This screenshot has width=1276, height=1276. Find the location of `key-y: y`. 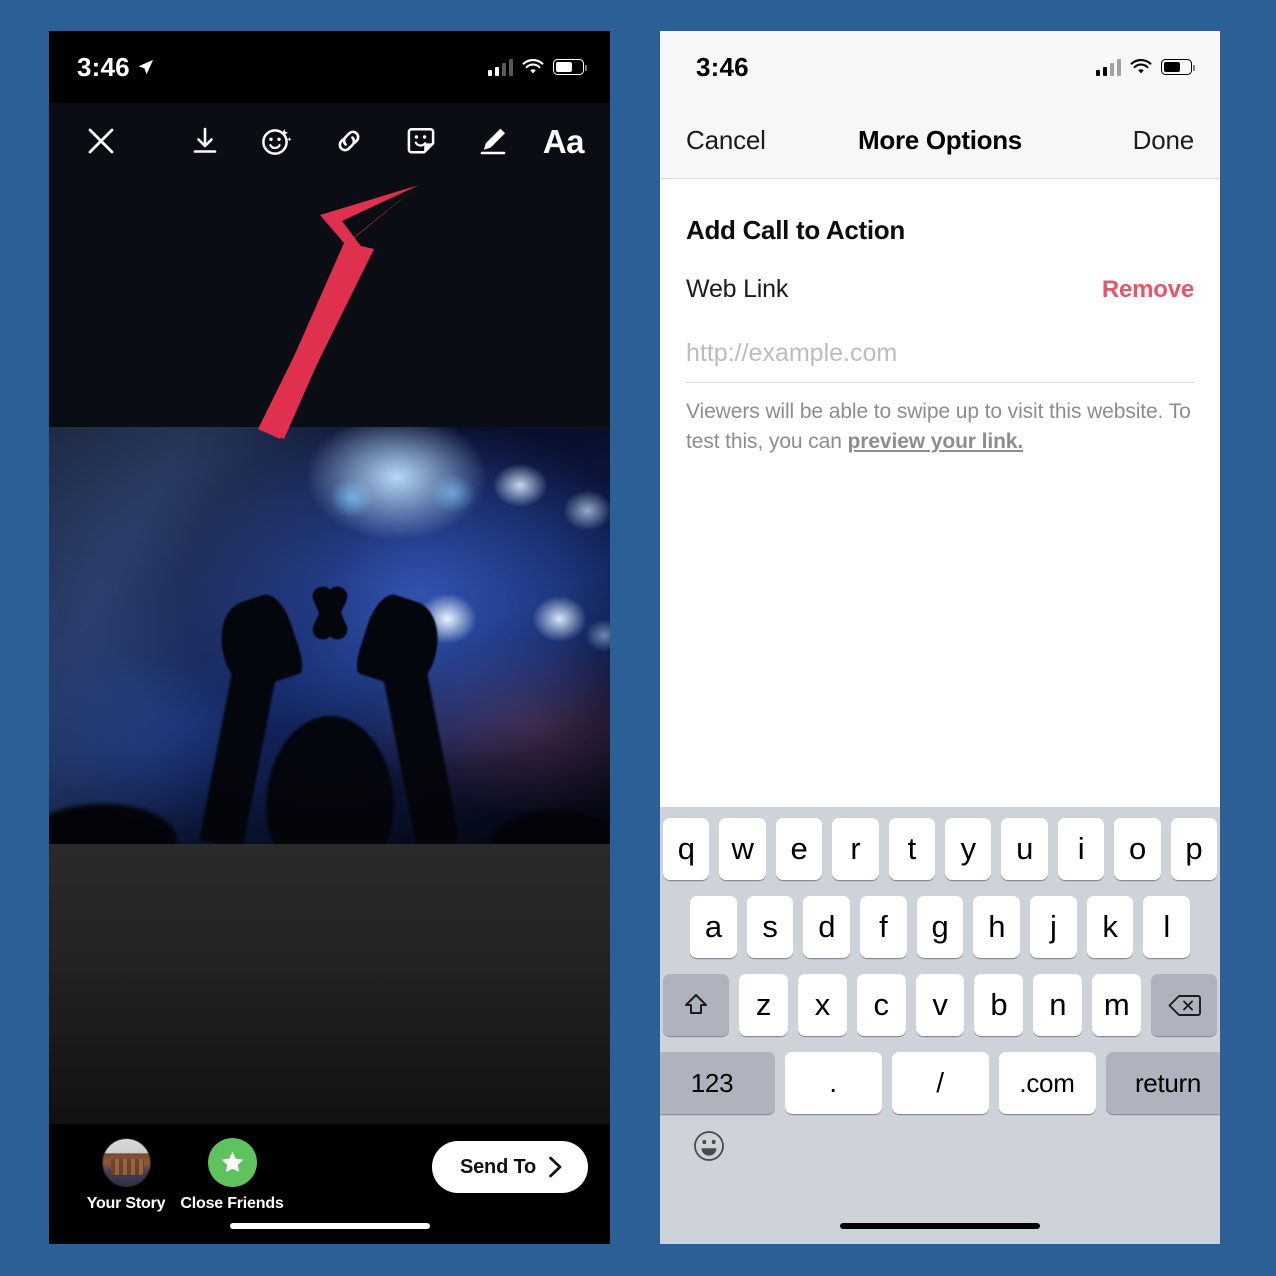

key-y: y is located at coordinates (968, 849).